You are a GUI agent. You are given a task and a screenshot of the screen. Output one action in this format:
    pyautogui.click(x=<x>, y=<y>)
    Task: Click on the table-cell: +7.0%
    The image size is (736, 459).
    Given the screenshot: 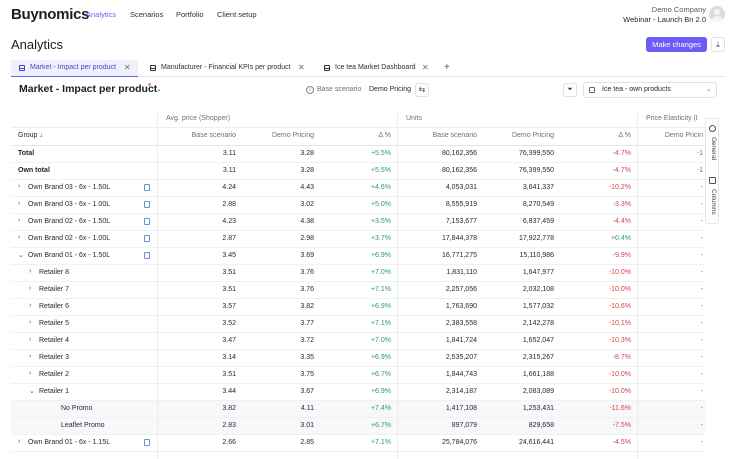 What is the action you would take?
    pyautogui.click(x=380, y=340)
    